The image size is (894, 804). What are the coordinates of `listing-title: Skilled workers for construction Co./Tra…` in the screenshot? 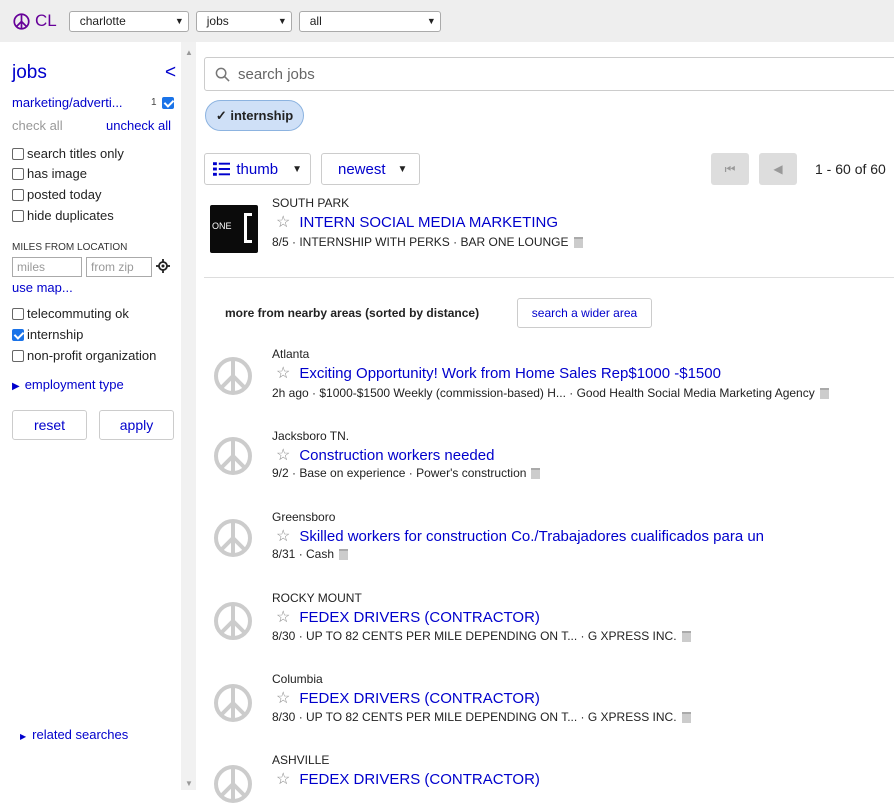 It's located at (532, 536).